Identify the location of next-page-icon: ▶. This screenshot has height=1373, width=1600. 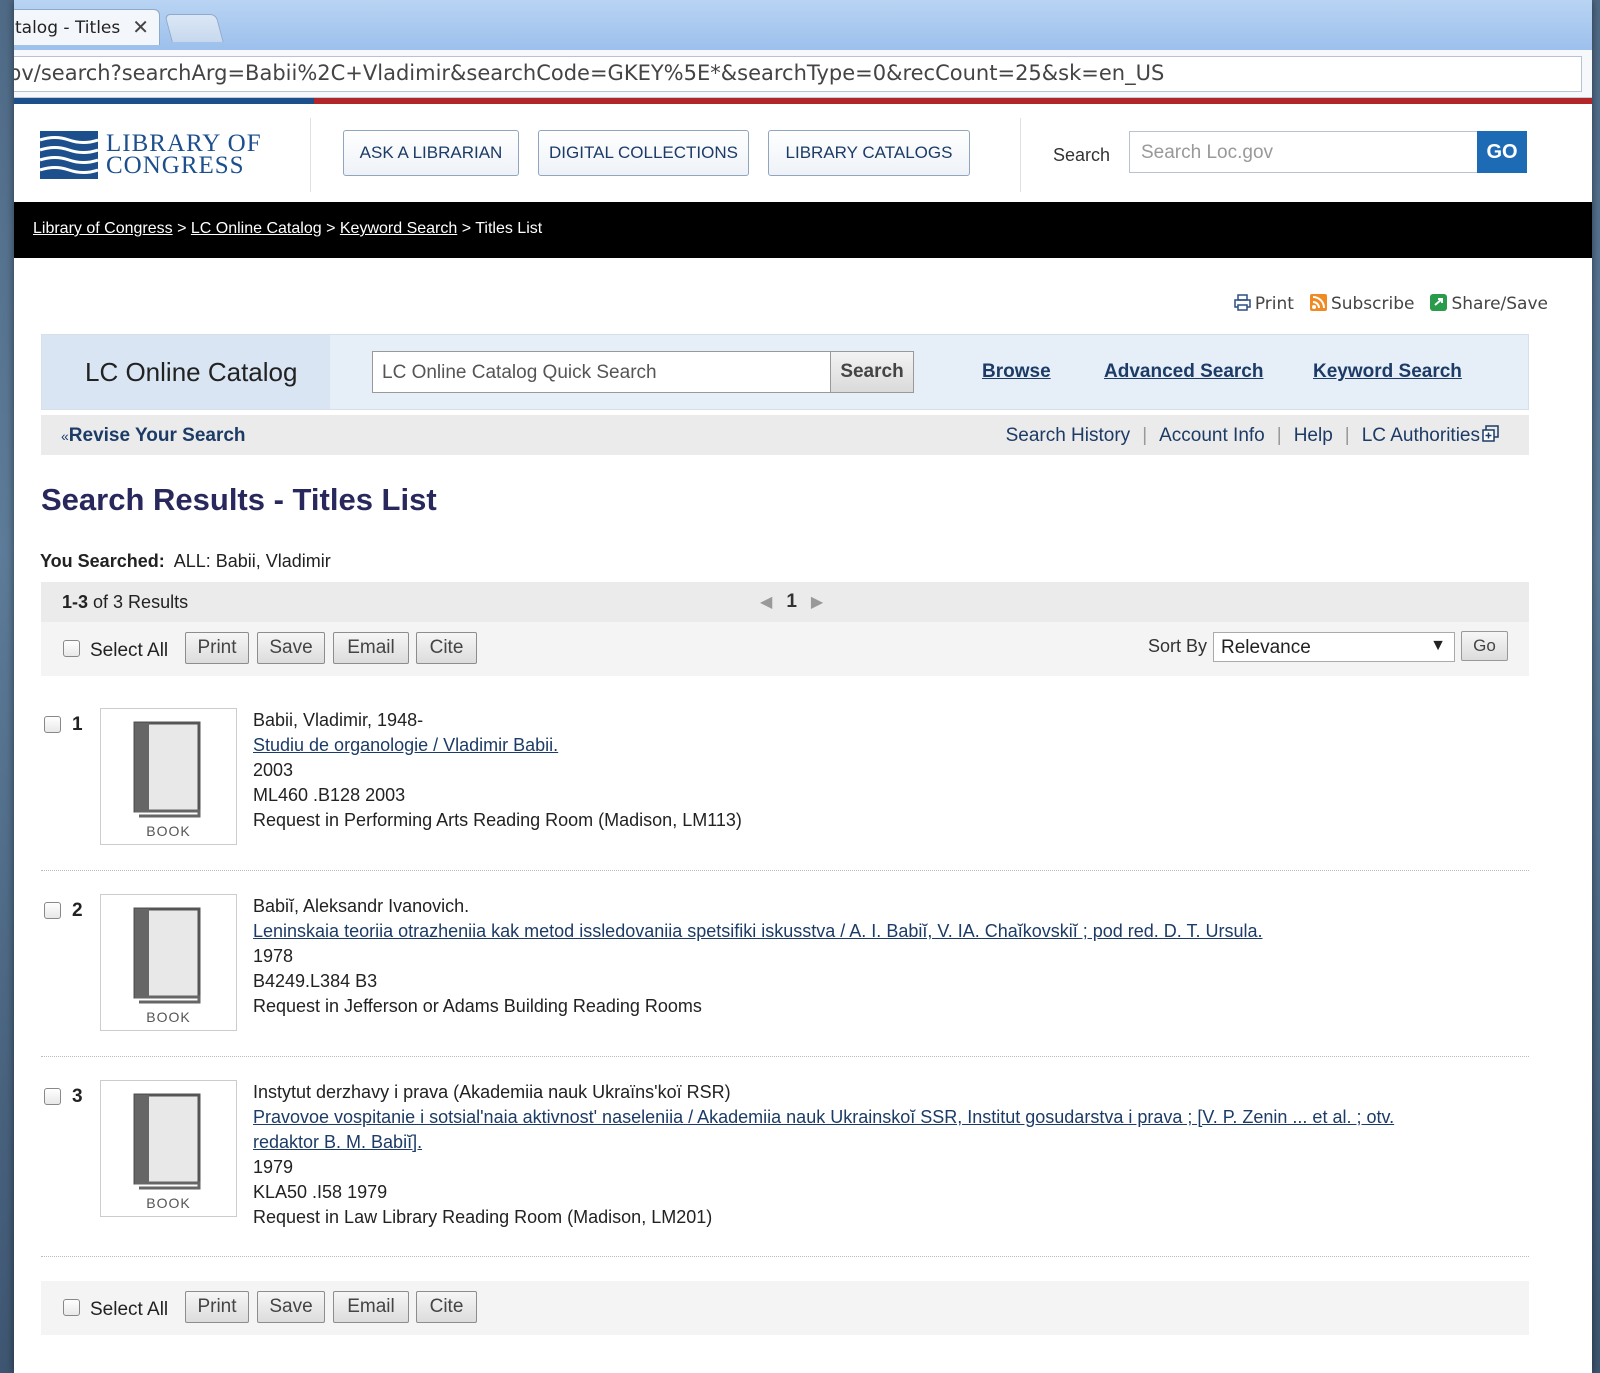
(817, 602).